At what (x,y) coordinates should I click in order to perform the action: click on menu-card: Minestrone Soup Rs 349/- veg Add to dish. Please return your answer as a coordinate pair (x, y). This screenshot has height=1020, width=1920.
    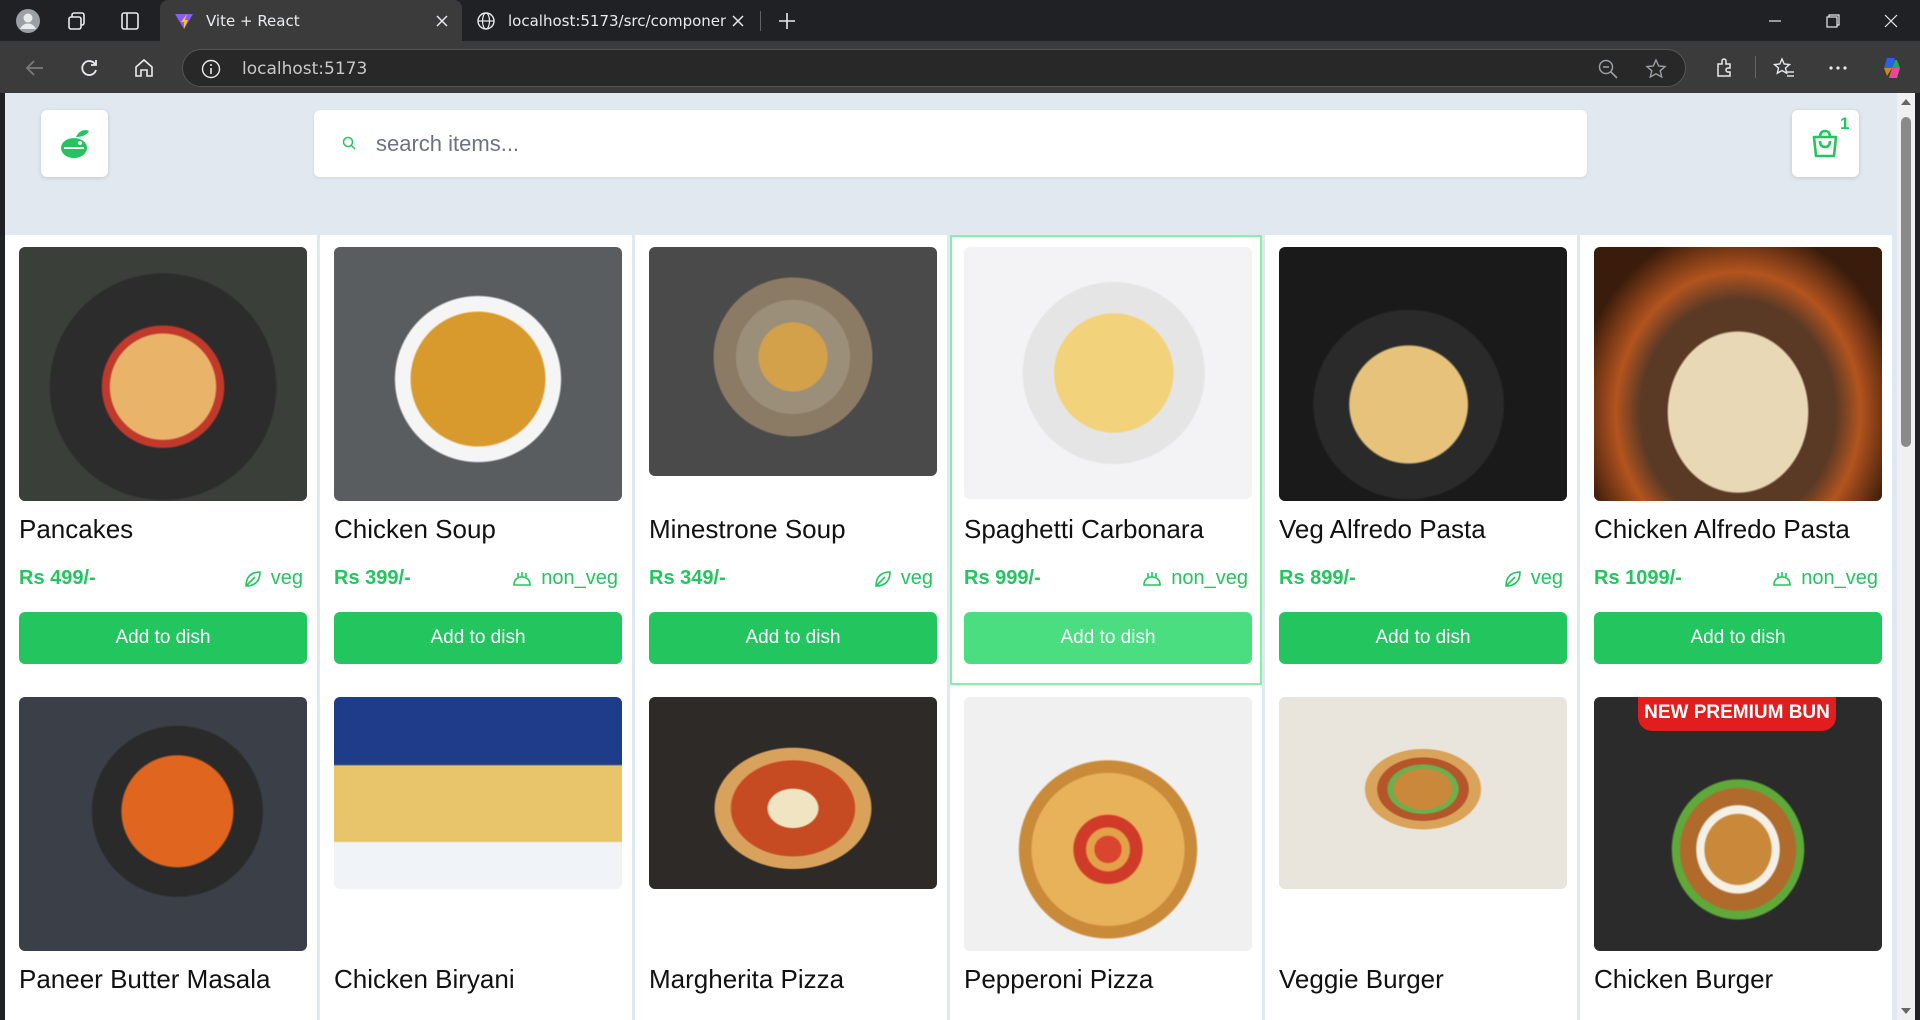
    Looking at the image, I should click on (791, 460).